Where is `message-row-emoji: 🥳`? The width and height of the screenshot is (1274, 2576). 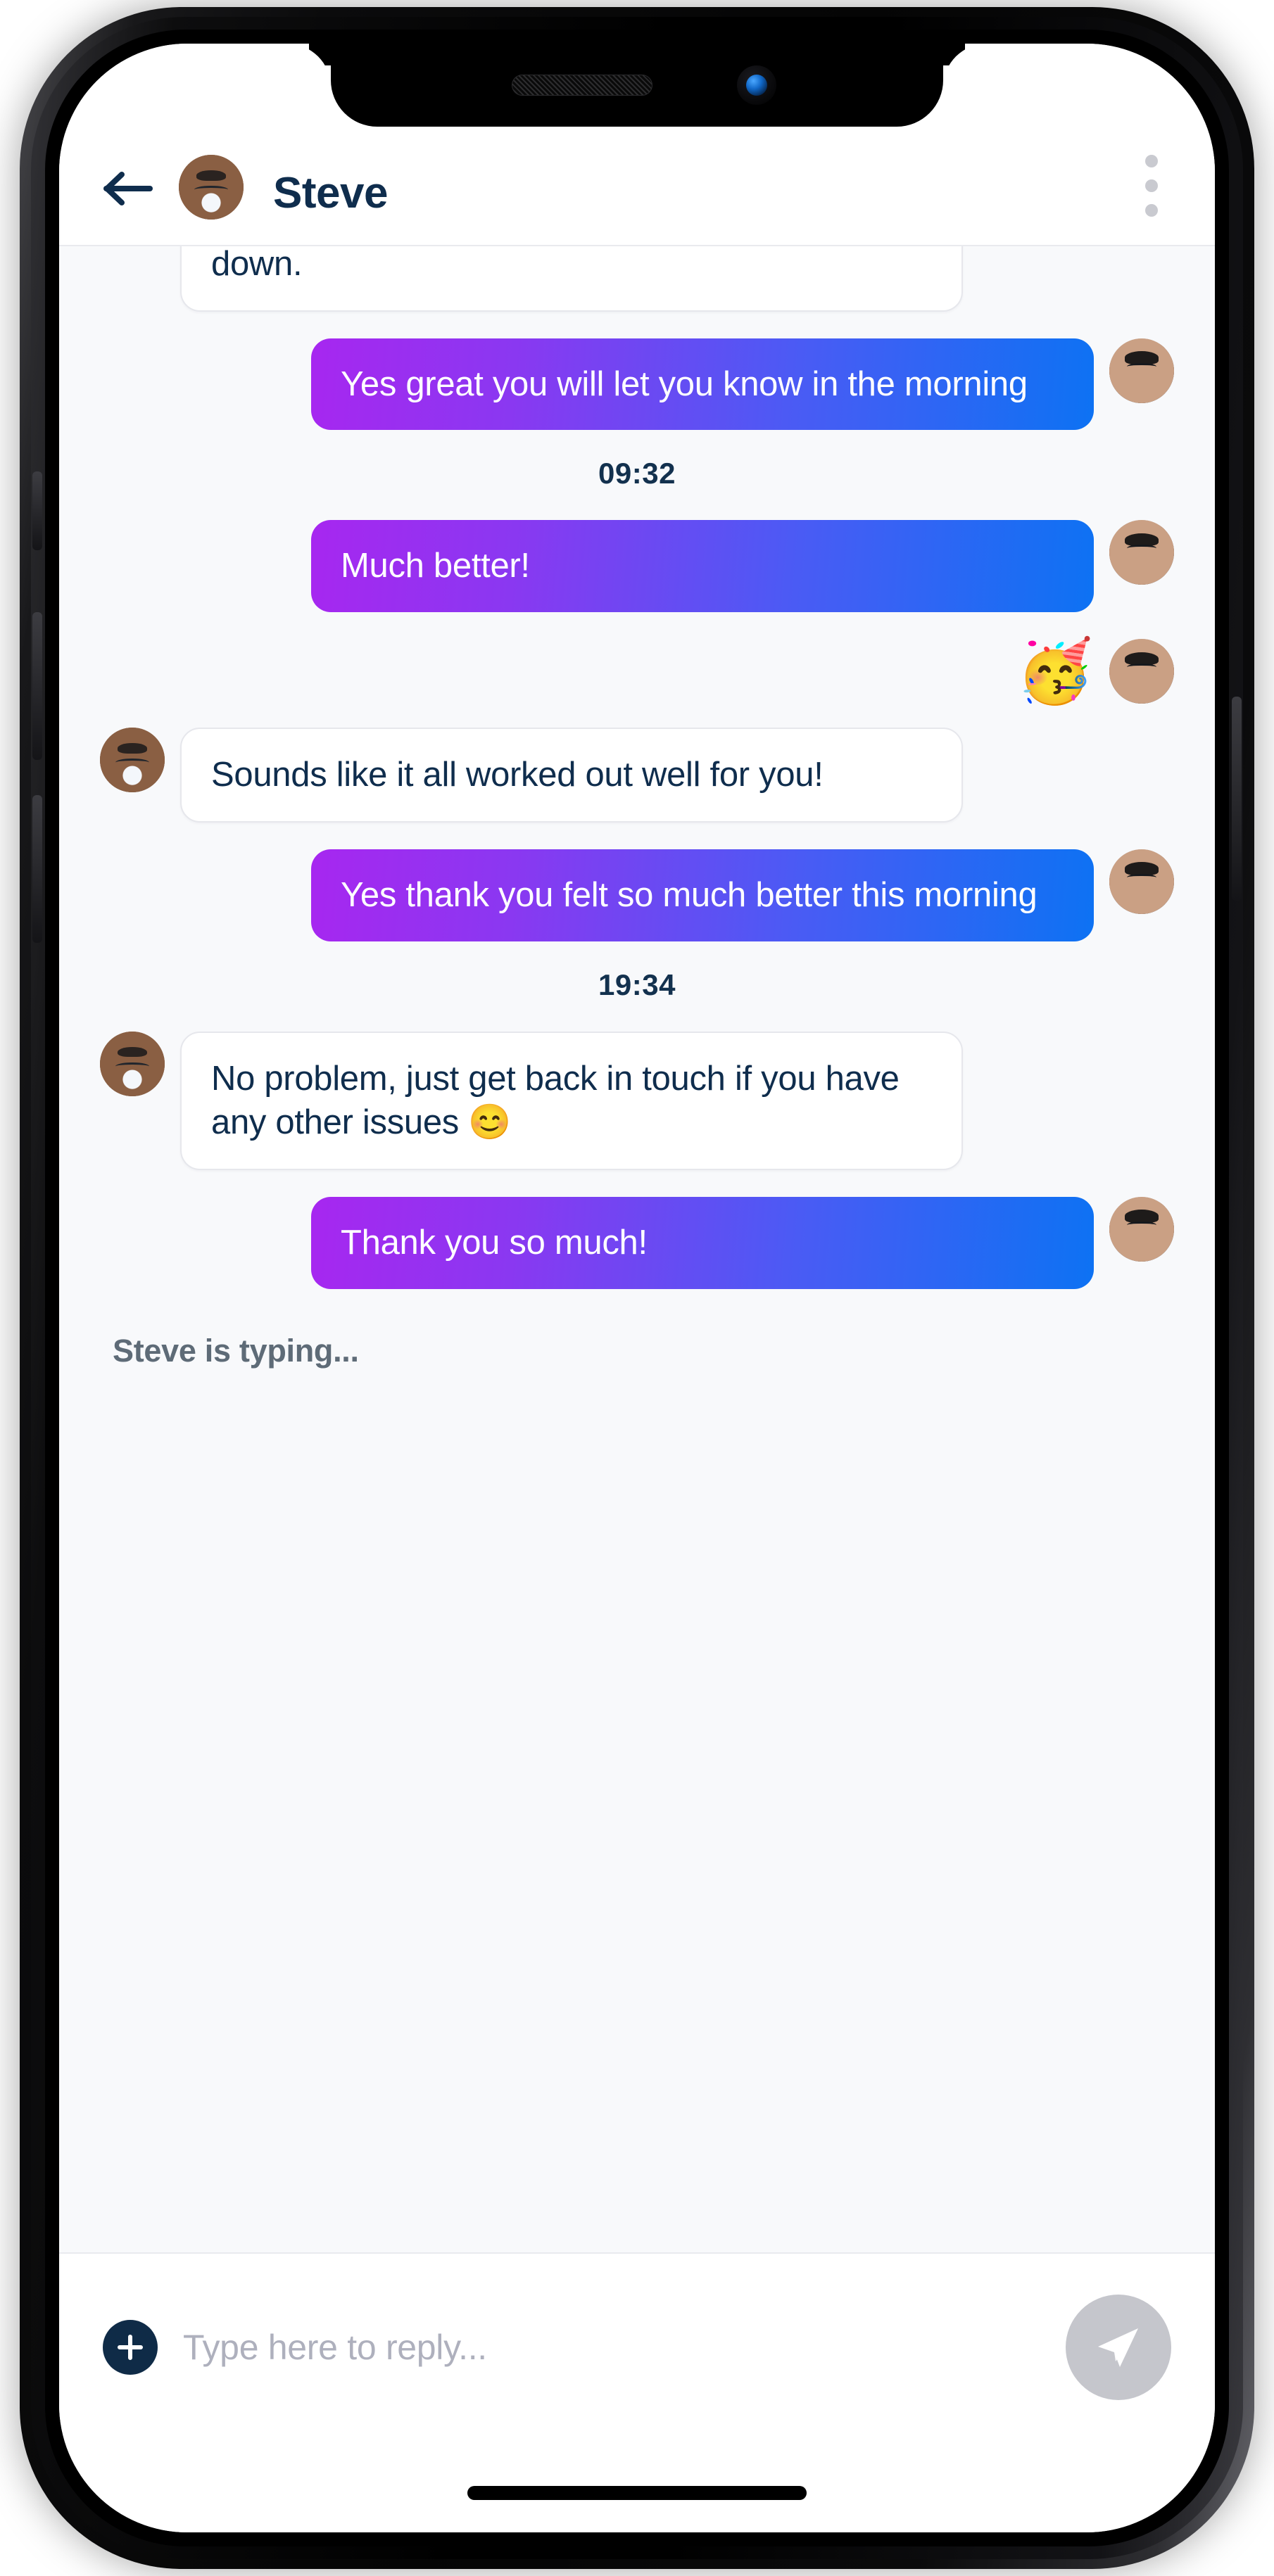
message-row-emoji: 🥳 is located at coordinates (637, 671).